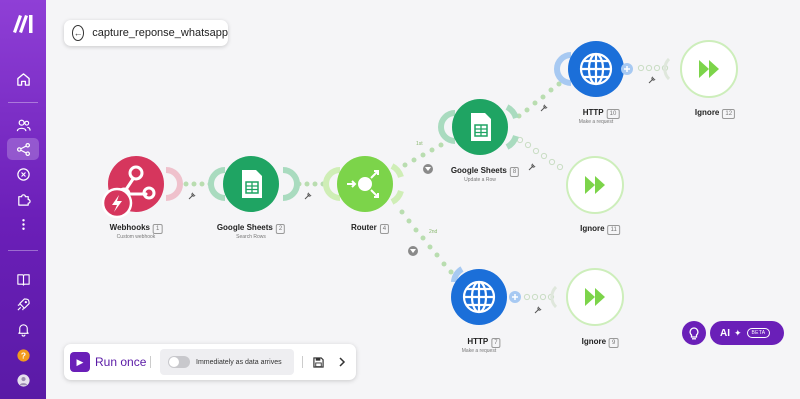 The height and width of the screenshot is (399, 800). What do you see at coordinates (595, 185) in the screenshot?
I see `module-ignore-mid` at bounding box center [595, 185].